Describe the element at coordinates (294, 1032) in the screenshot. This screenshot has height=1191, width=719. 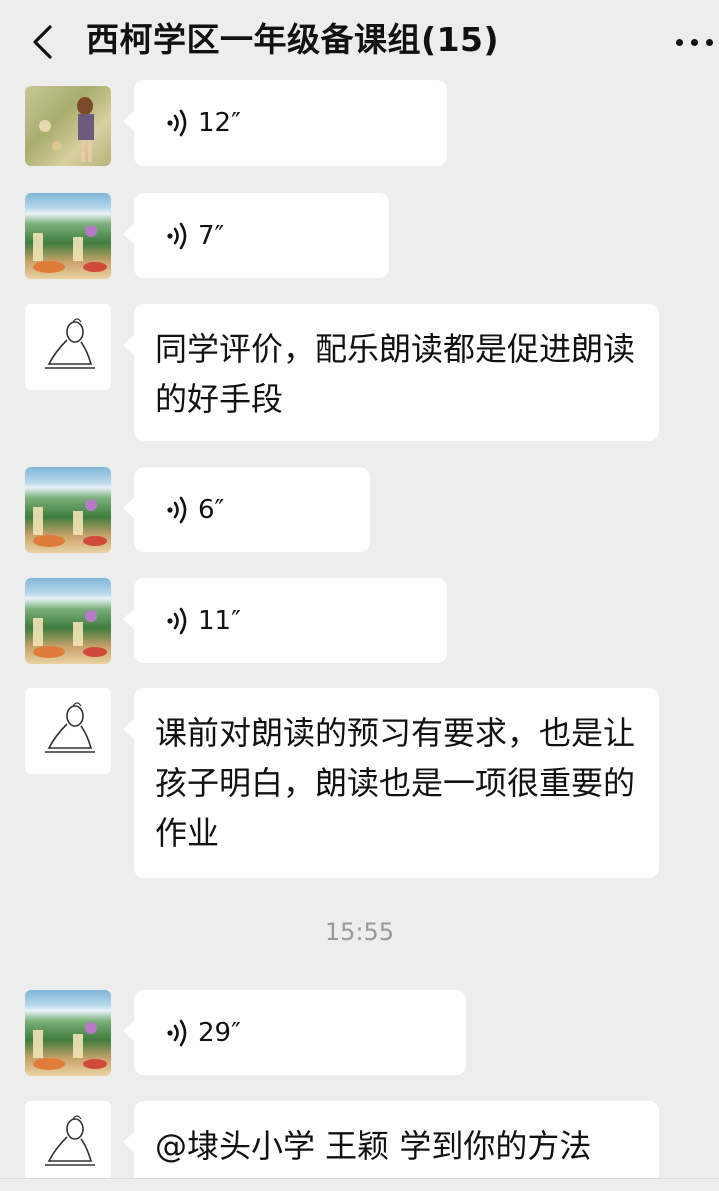
I see `voice-bubble: 29″` at that location.